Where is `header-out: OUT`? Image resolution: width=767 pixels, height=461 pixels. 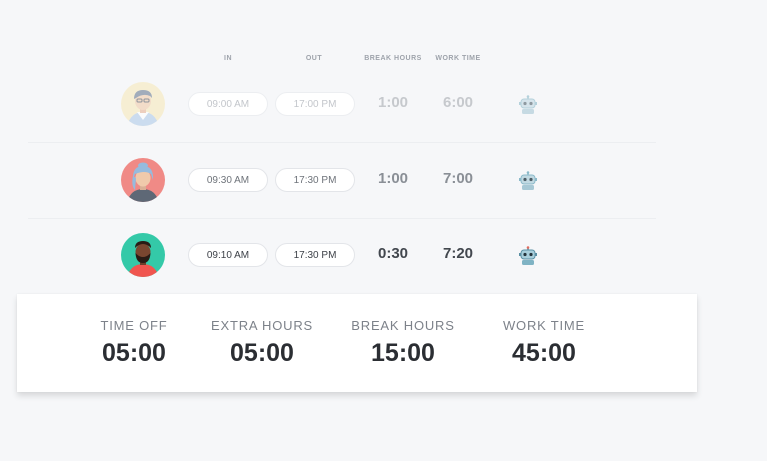 header-out: OUT is located at coordinates (314, 58).